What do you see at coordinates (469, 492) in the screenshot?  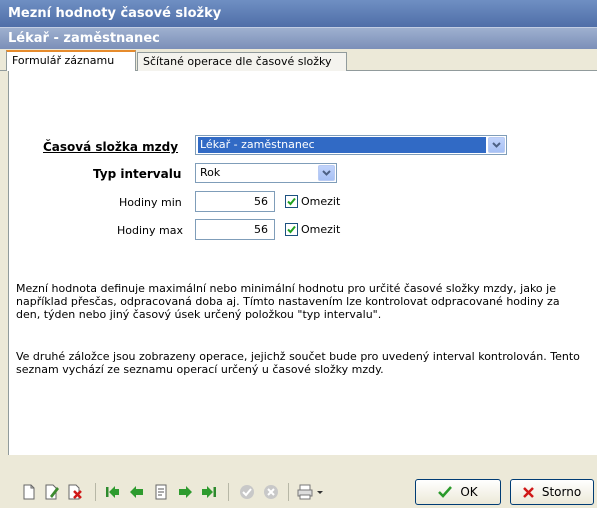 I see `ok-button-label: OK` at bounding box center [469, 492].